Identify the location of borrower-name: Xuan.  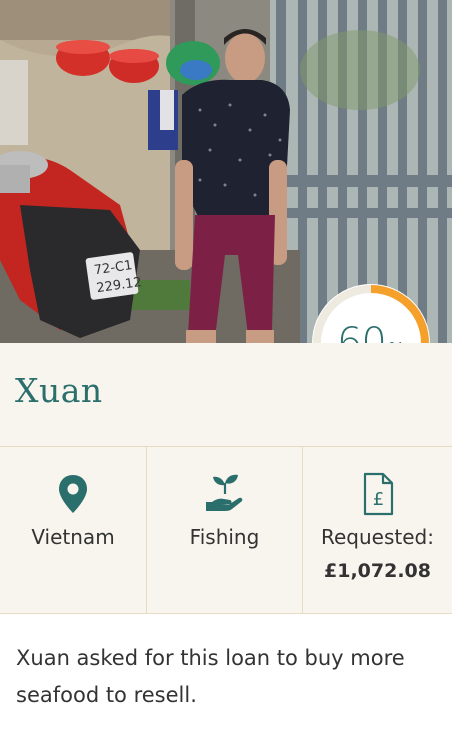
(59, 390).